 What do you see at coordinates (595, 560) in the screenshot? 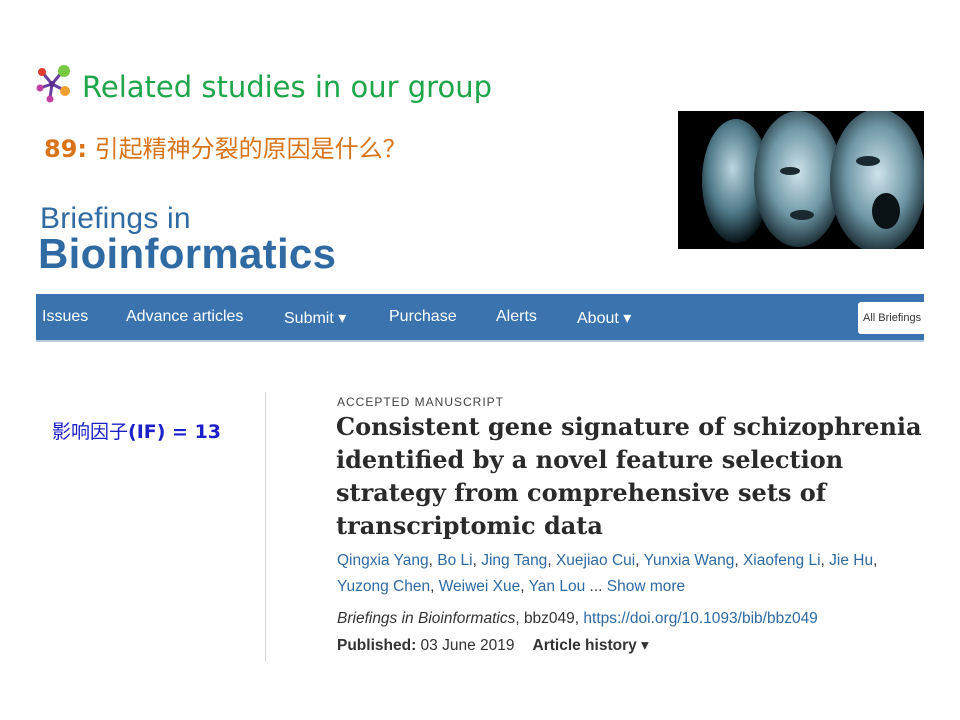
I see `author-link: Xuejiao Cui` at bounding box center [595, 560].